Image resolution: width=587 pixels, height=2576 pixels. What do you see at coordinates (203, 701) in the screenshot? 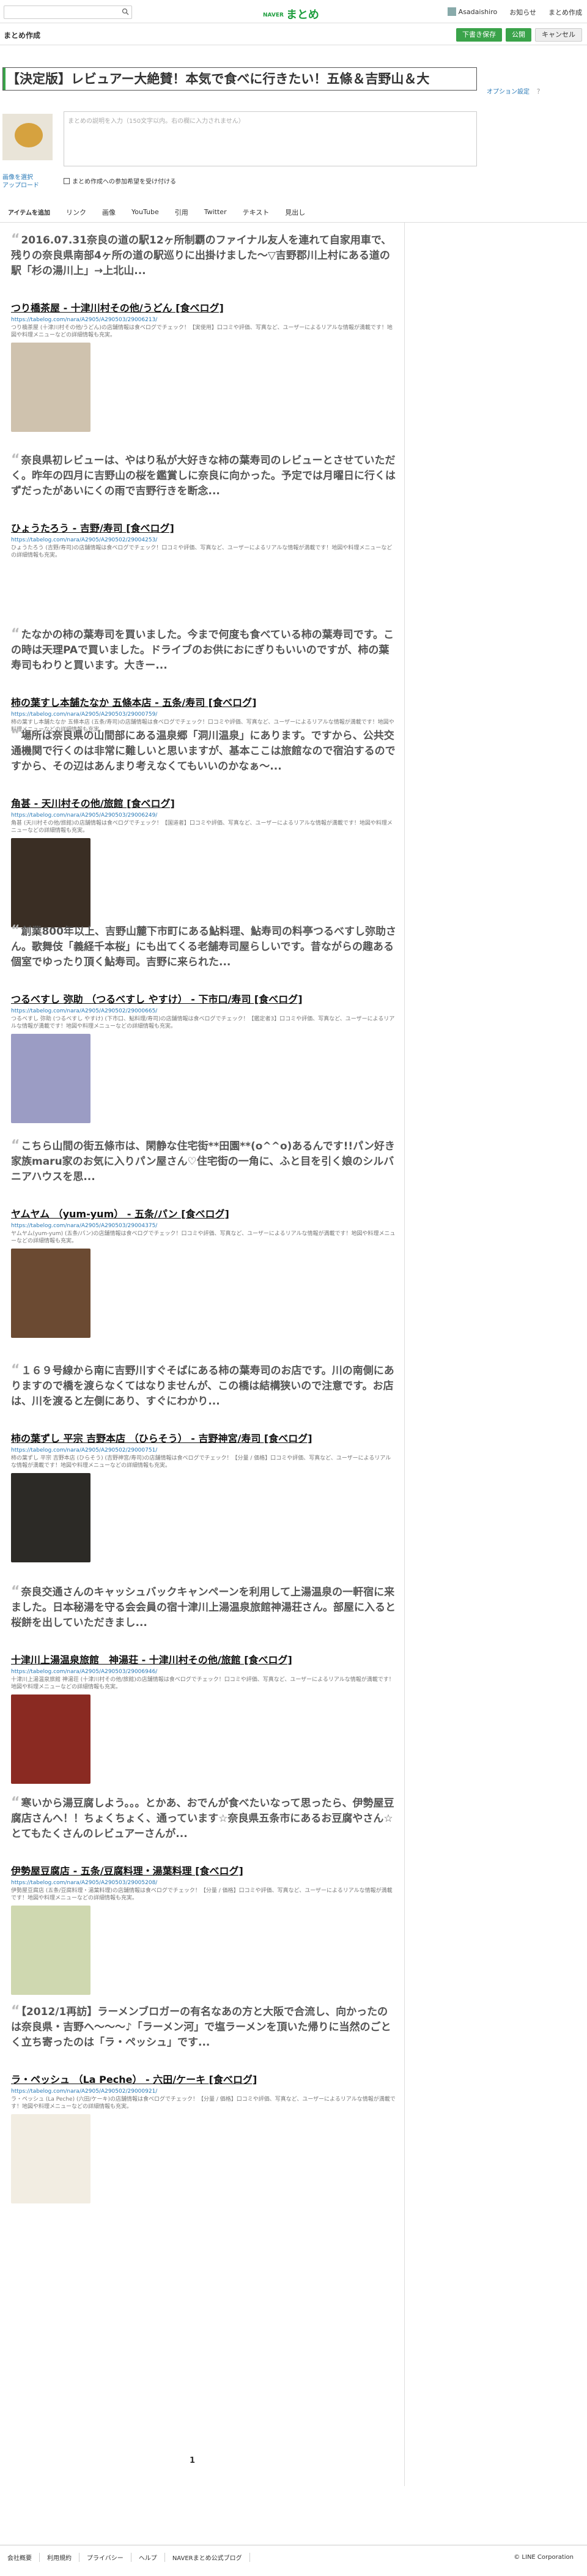
I see `link-title: 柿の葉すし本舗たなか 五條本店 - 五条/寿司 [食べログ]` at bounding box center [203, 701].